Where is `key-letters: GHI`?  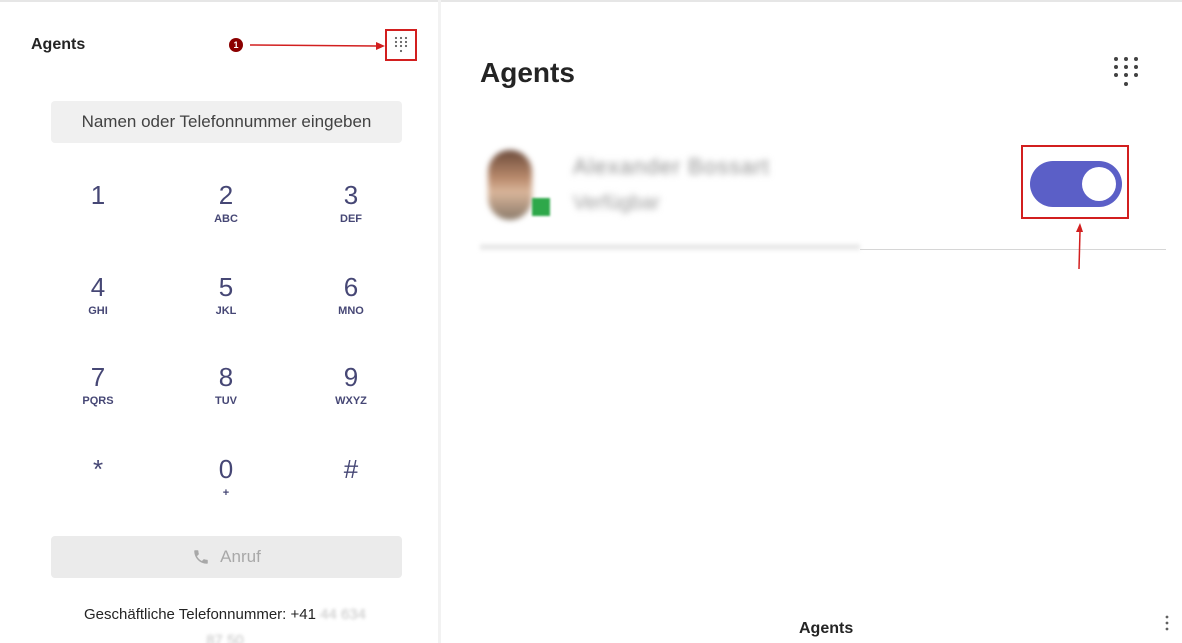 key-letters: GHI is located at coordinates (98, 311).